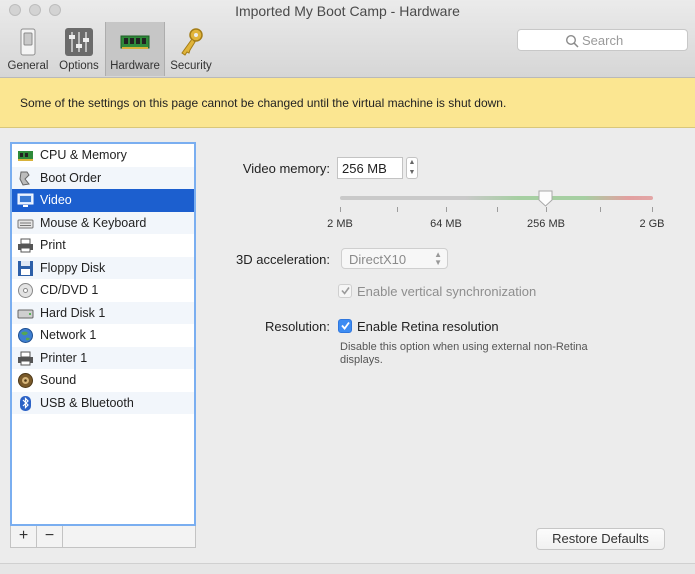  Describe the element at coordinates (192, 42) in the screenshot. I see `key-icon` at that location.